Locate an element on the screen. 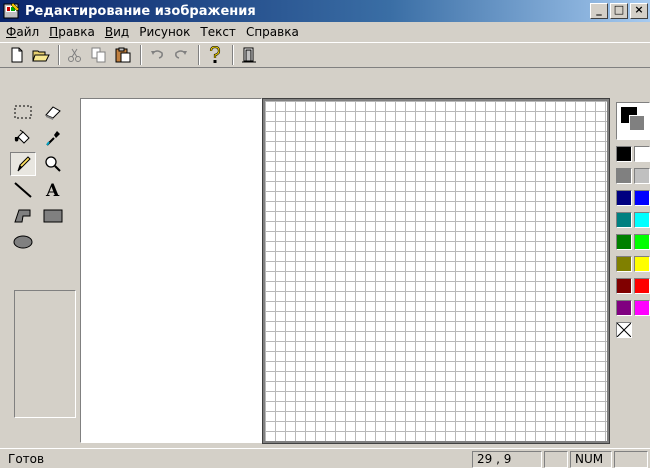 The width and height of the screenshot is (650, 468). polygon-icon is located at coordinates (22, 216).